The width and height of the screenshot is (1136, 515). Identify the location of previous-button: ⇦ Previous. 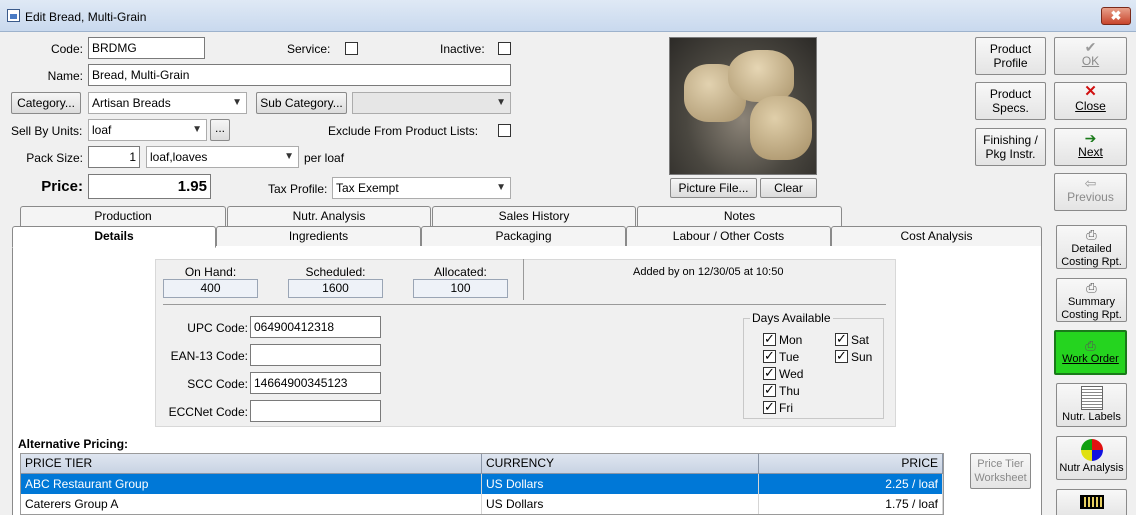
(1090, 192).